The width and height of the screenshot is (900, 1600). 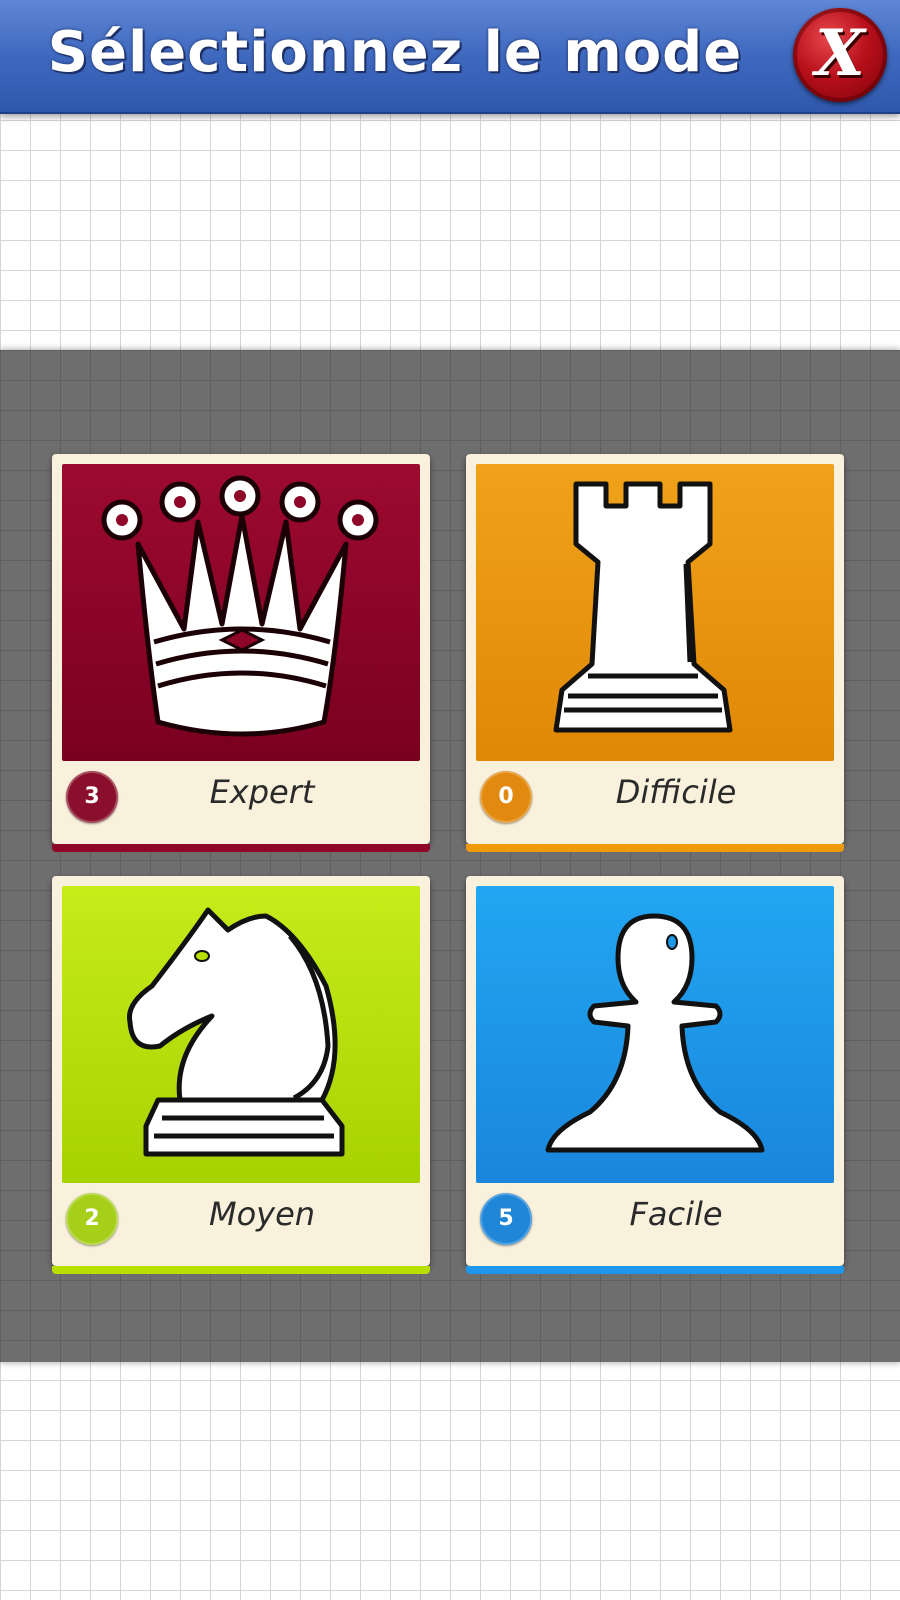 I want to click on mode-footer-moyen: 2 Moyen, so click(x=241, y=1220).